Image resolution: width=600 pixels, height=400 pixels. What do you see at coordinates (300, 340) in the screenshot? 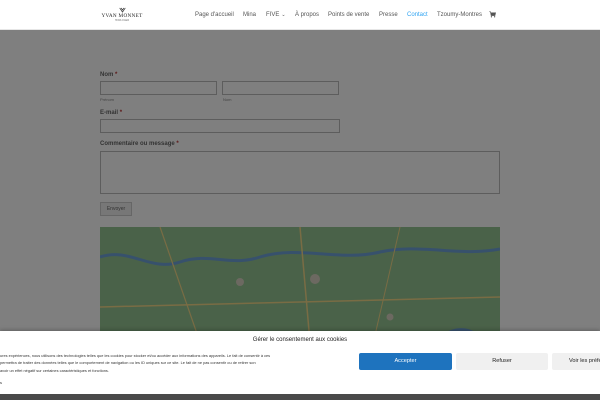
I see `cookie-banner-title: Gérer le consentement aux cookies` at bounding box center [300, 340].